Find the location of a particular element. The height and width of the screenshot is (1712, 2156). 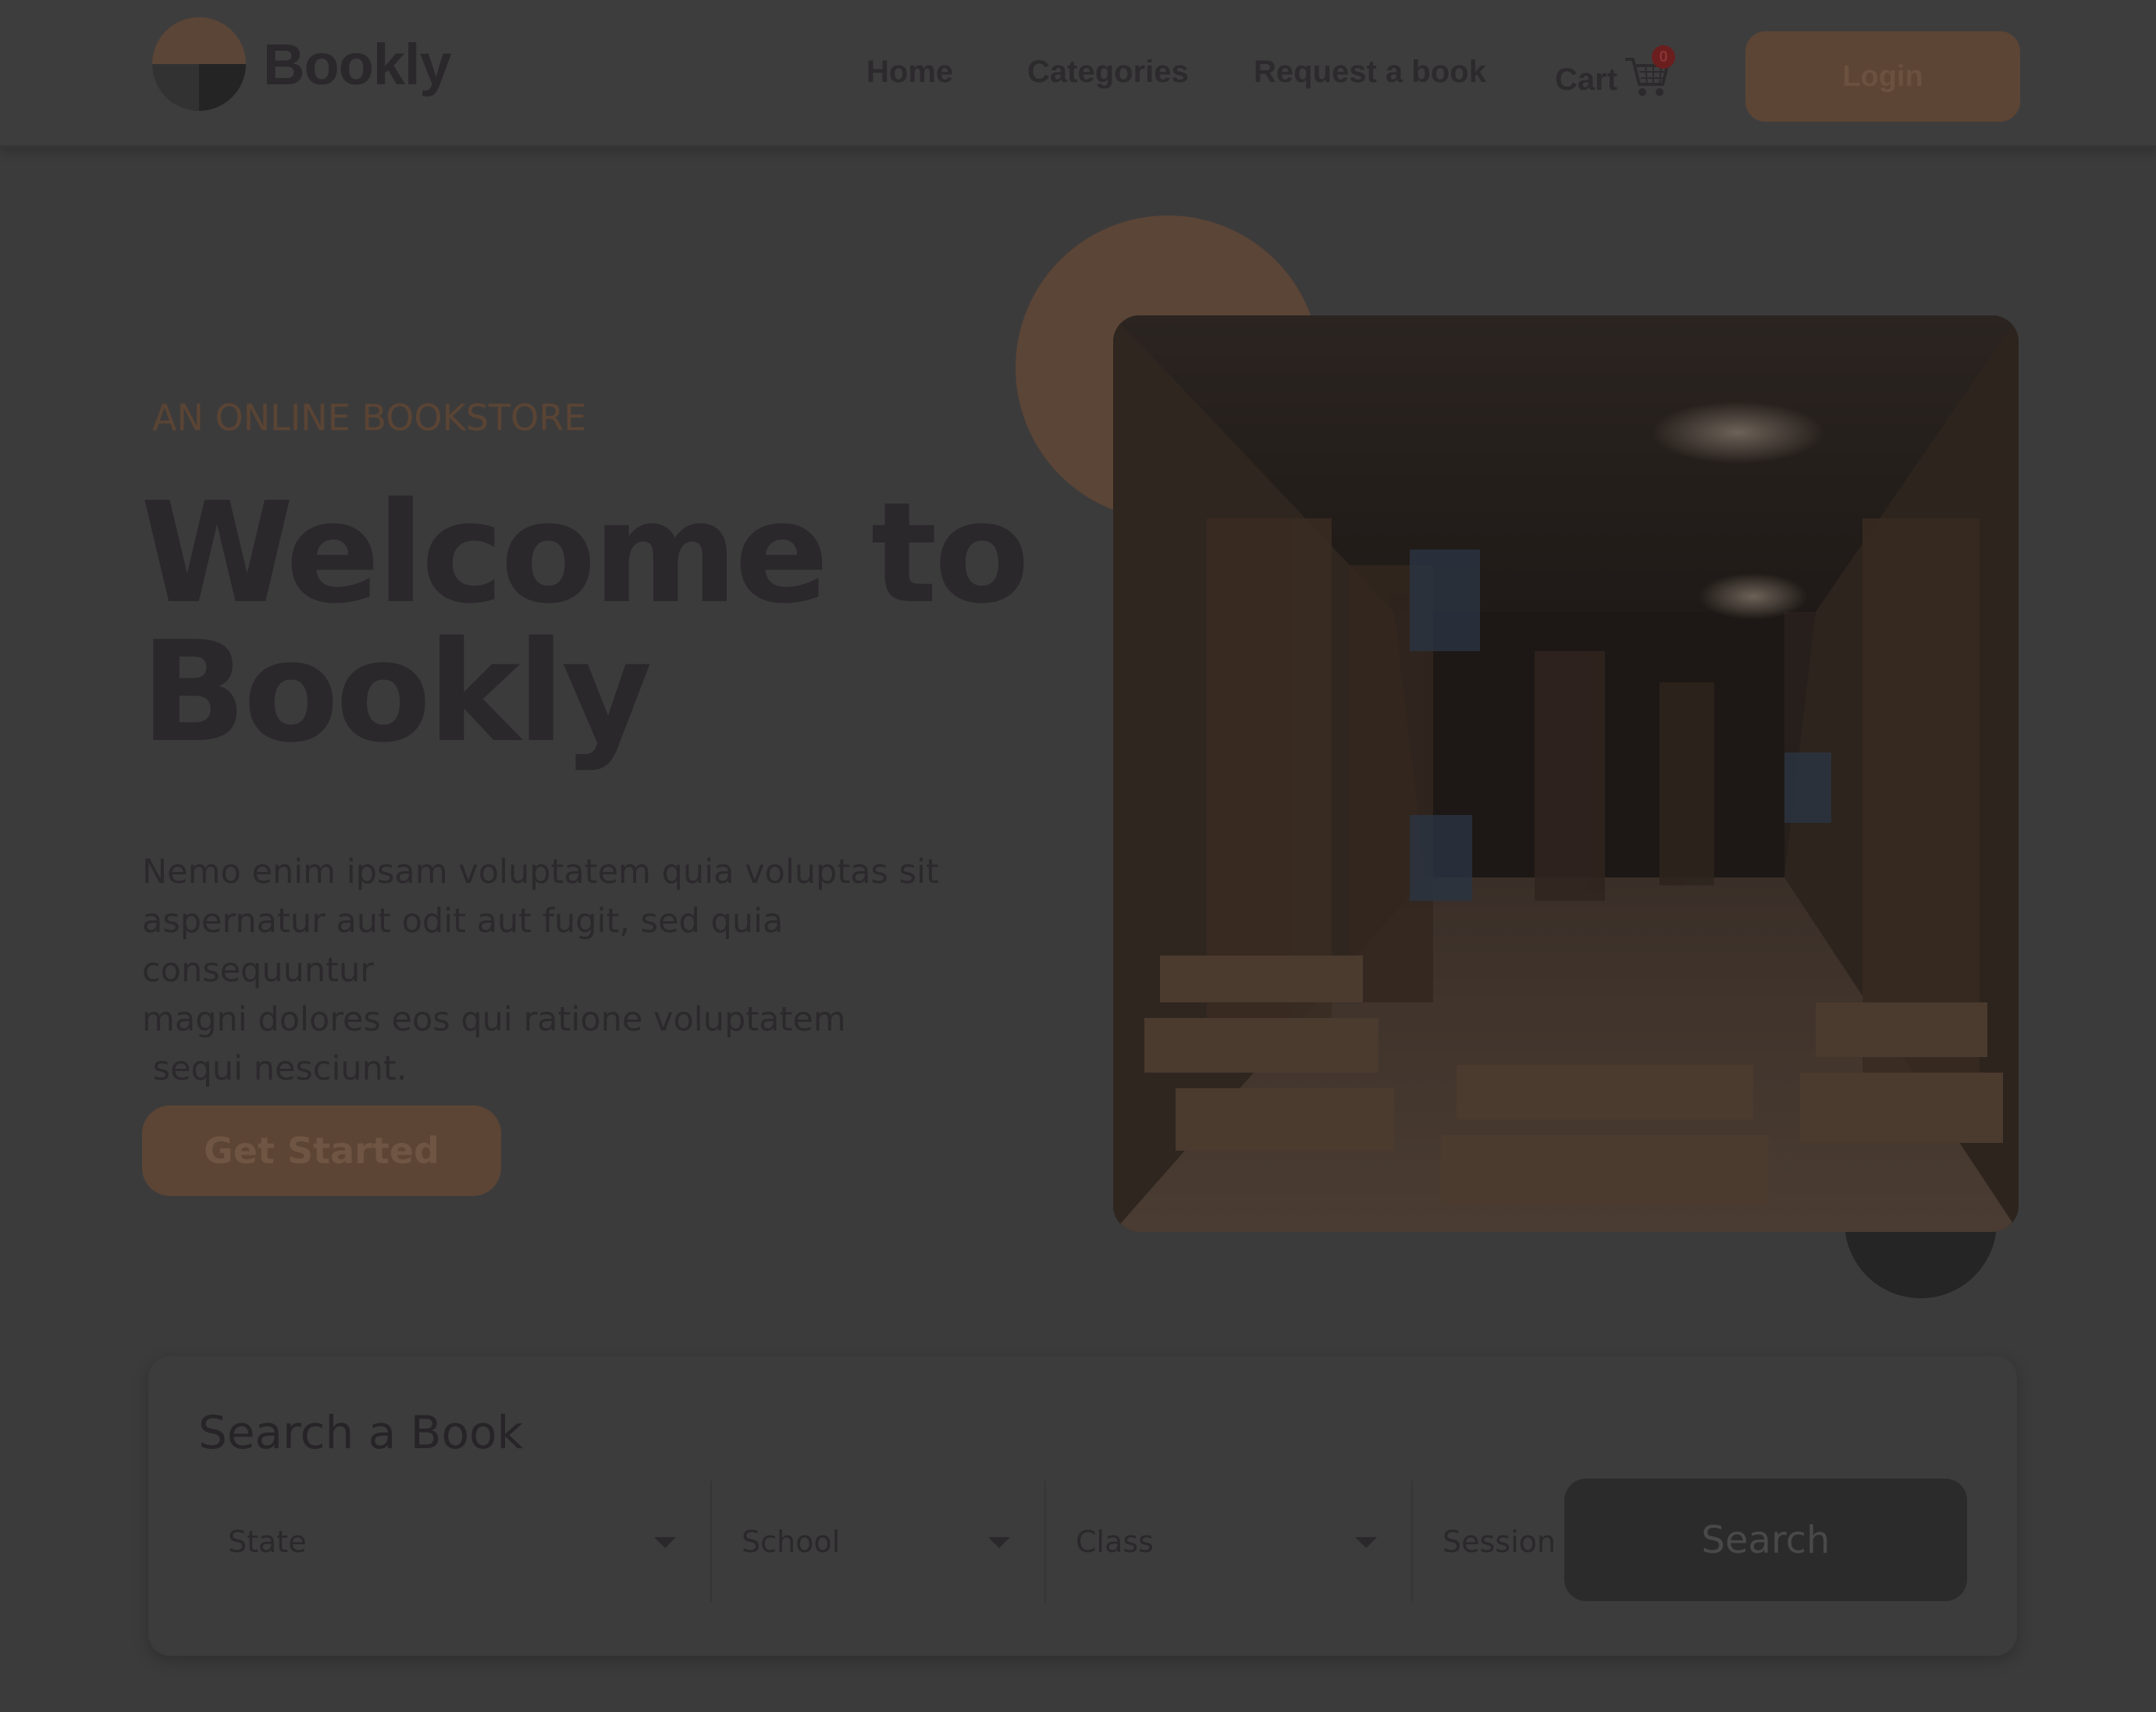

hero-description-line: sequi nesciunt. is located at coordinates (274, 1068).